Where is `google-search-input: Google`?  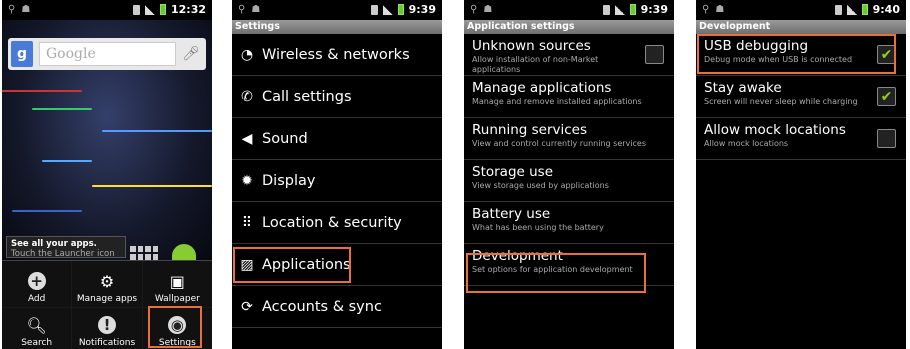
google-search-input: Google is located at coordinates (107, 54).